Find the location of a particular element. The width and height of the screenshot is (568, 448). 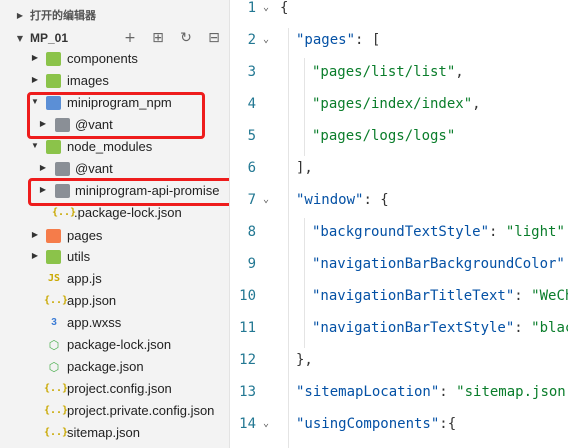

node-package-icon: ⬡ is located at coordinates (54, 345).